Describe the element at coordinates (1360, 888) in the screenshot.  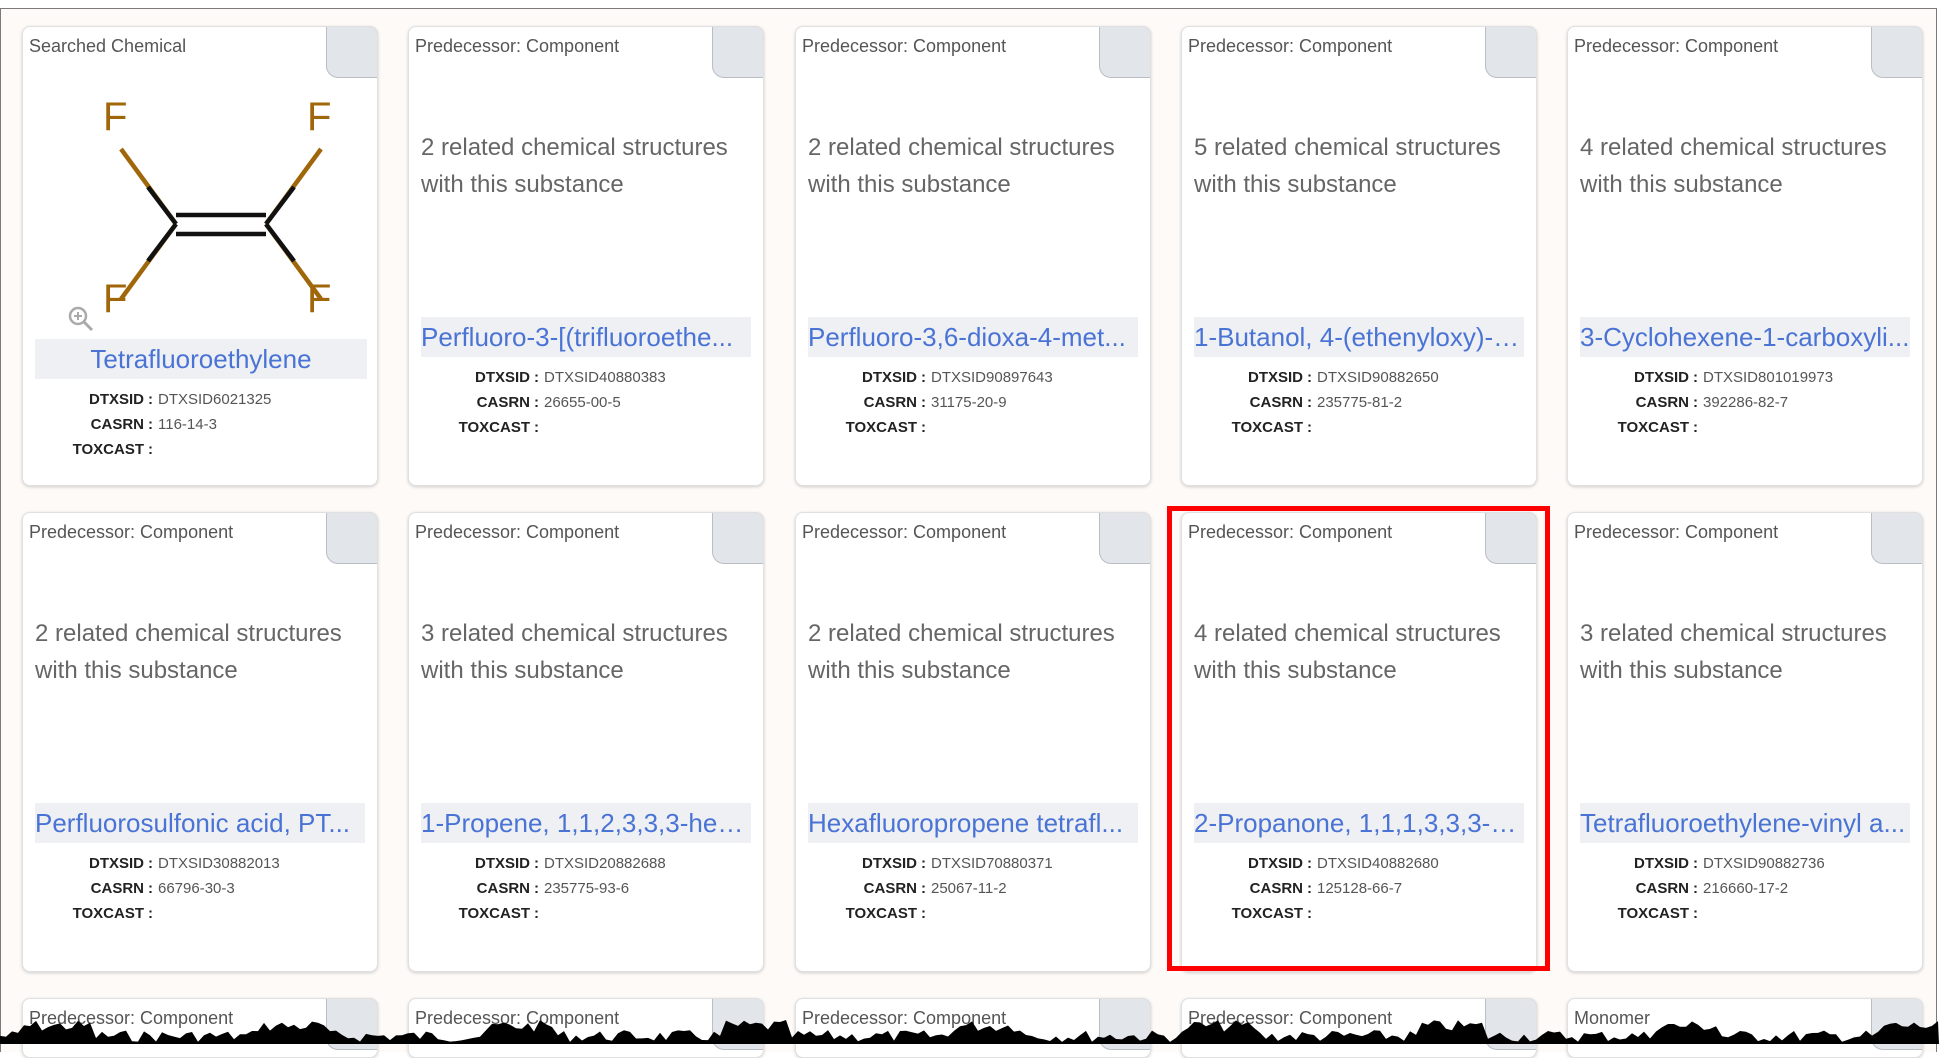
I see `prop-value-casrn: 125128-66-7` at that location.